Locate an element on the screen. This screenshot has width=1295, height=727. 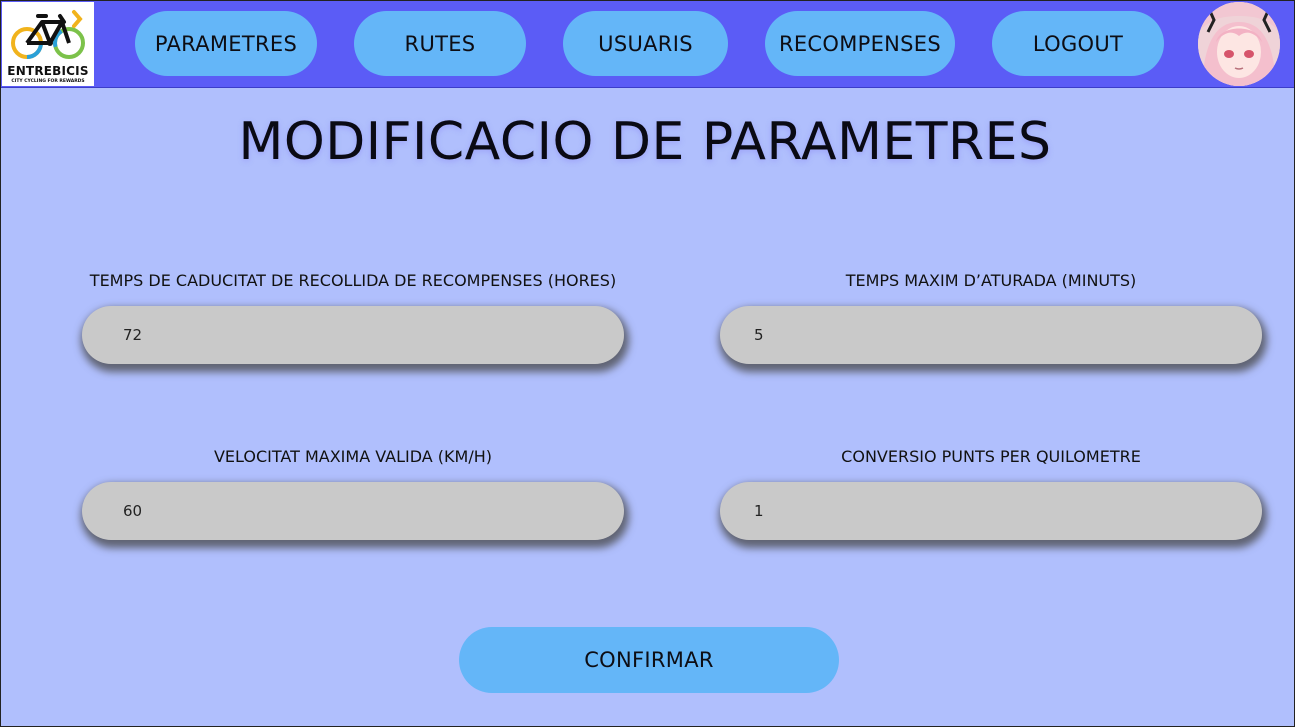
max-stop-minutes-input is located at coordinates (991, 335).